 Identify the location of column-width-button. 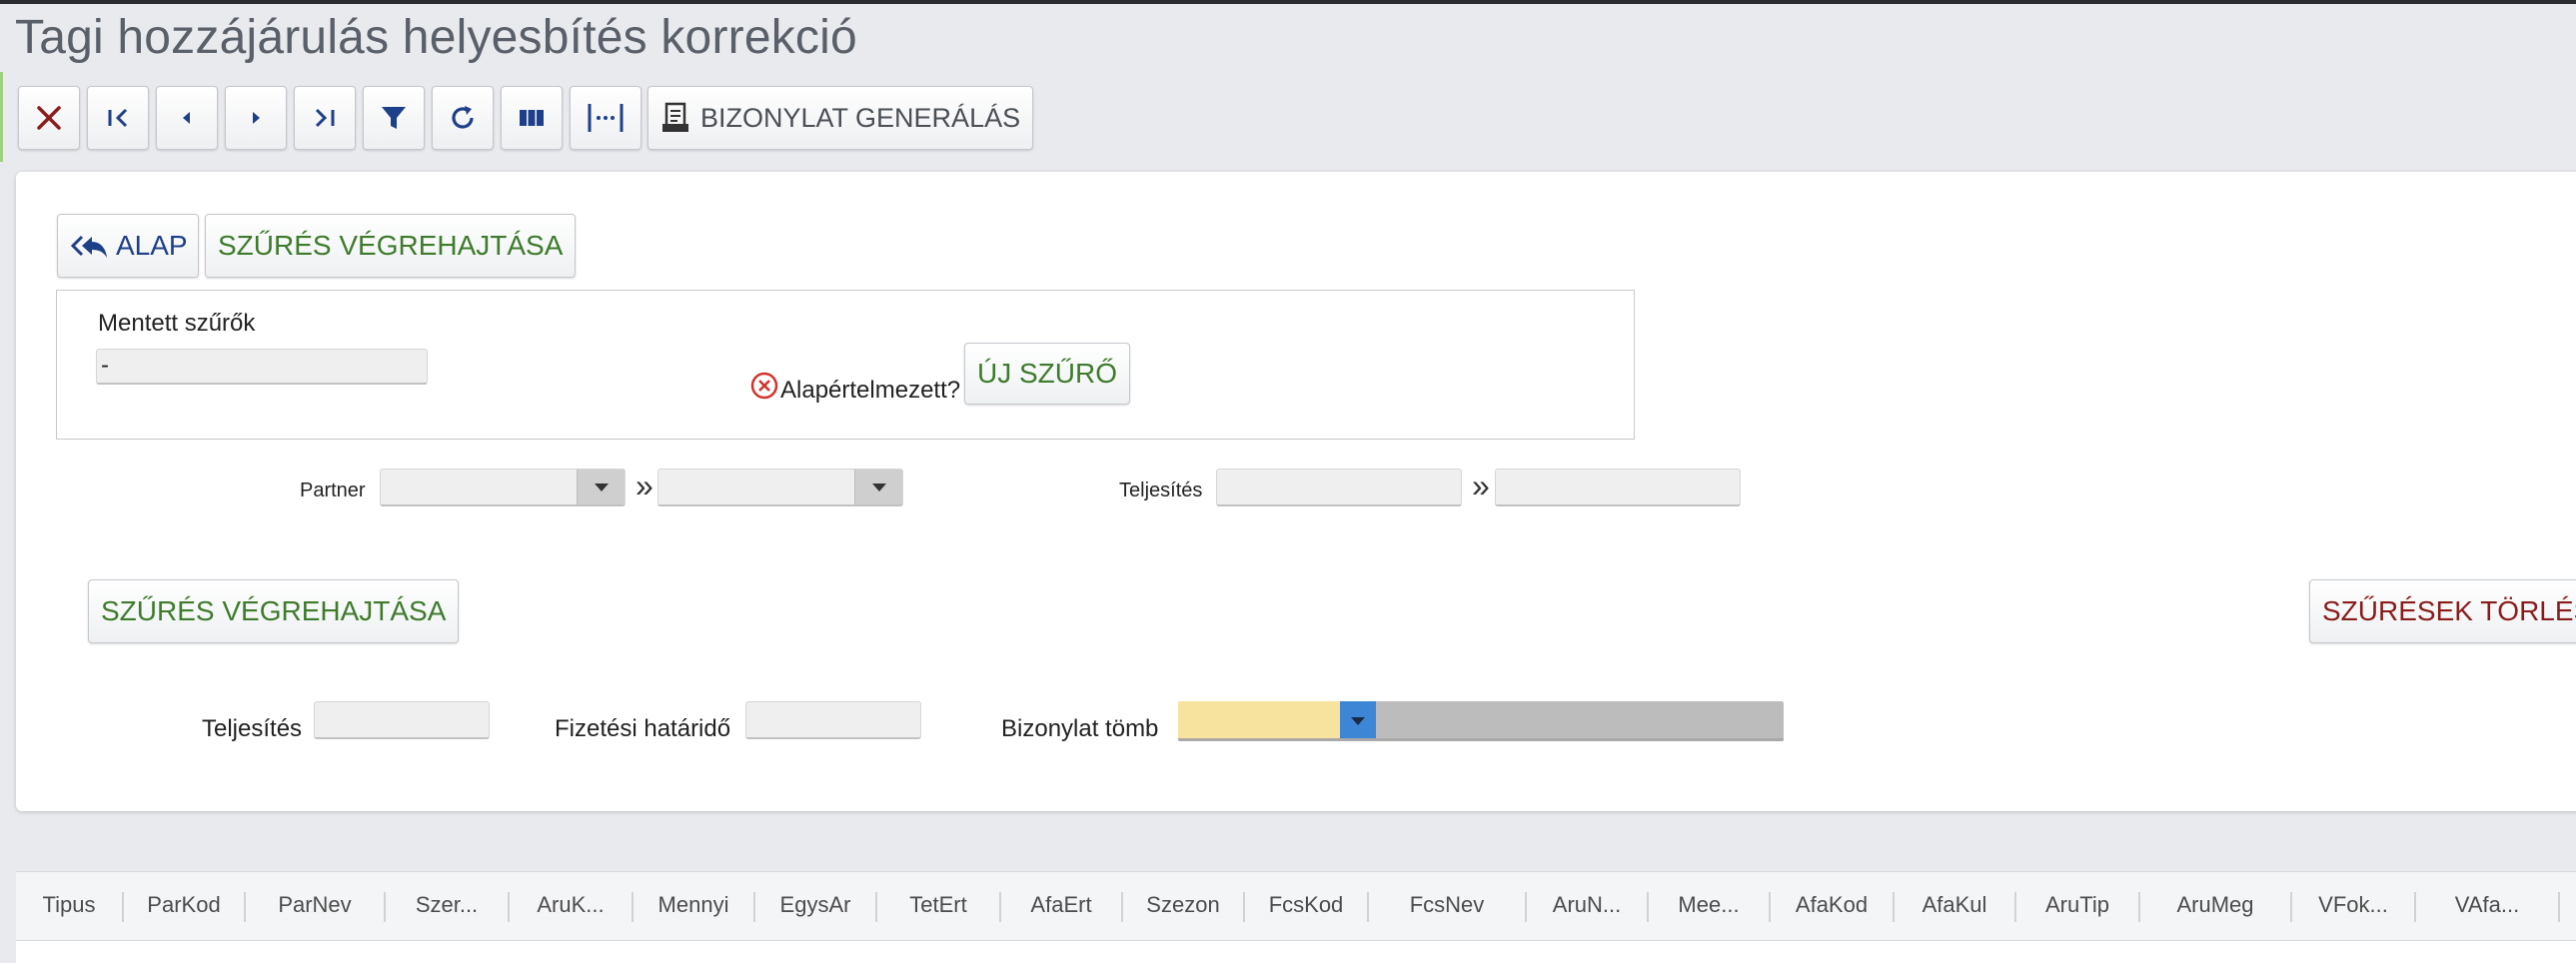
(606, 118).